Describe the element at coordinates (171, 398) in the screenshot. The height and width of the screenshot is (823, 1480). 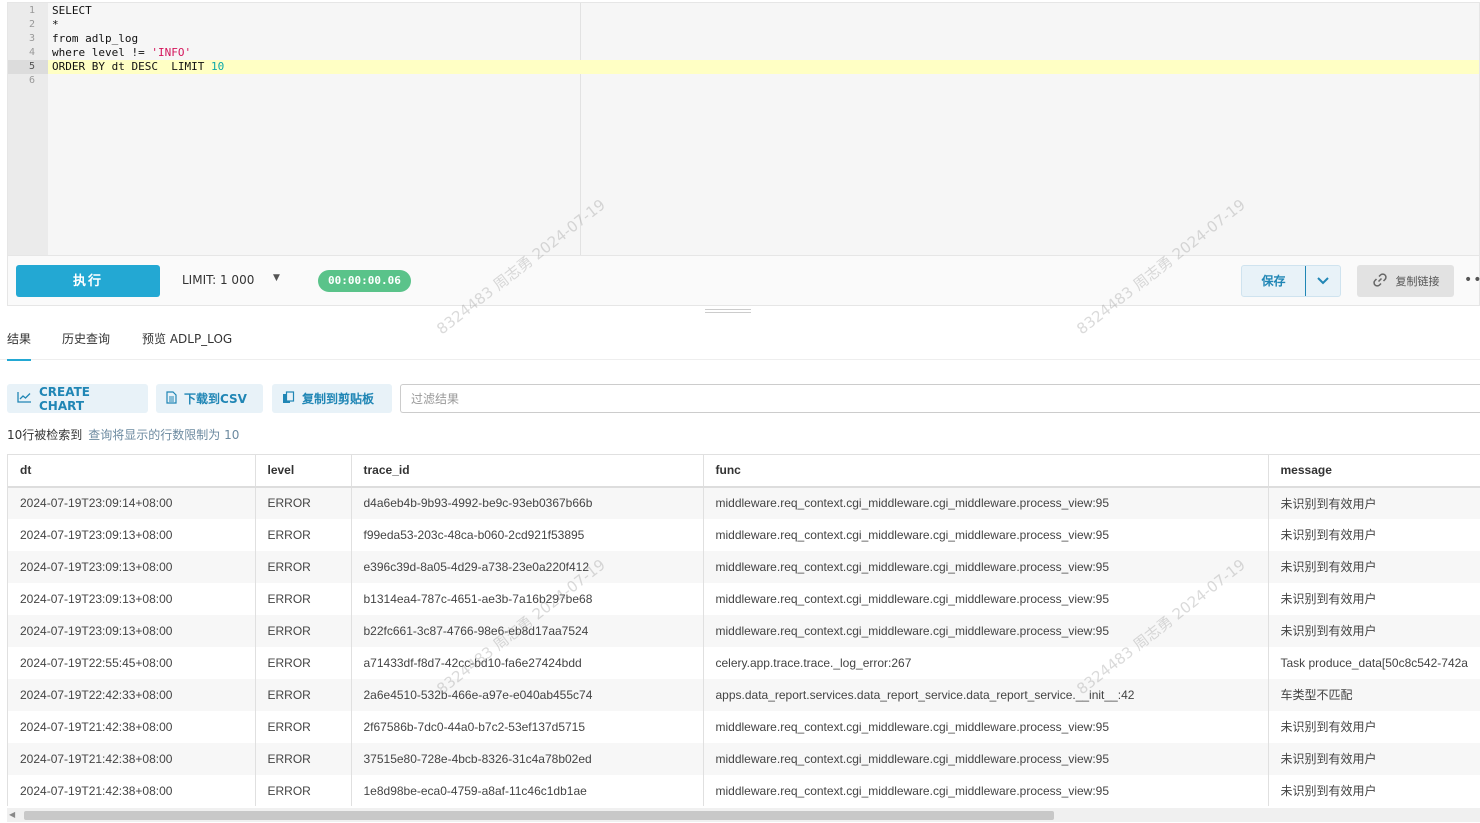
I see `file-icon` at that location.